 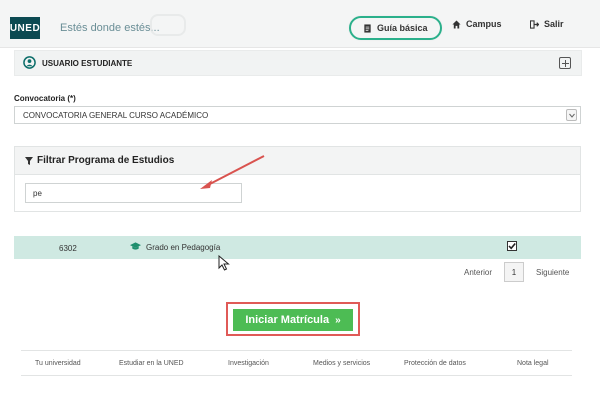 I want to click on program-name: Grado en Pedagogía, so click(x=183, y=247).